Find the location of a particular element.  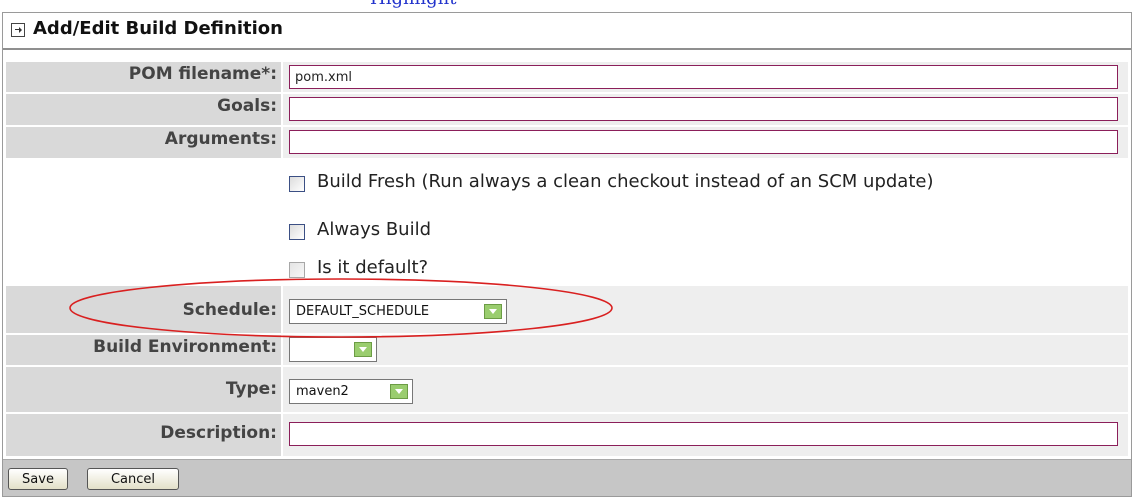

row-build-environment: Build Environment: is located at coordinates (567, 350).